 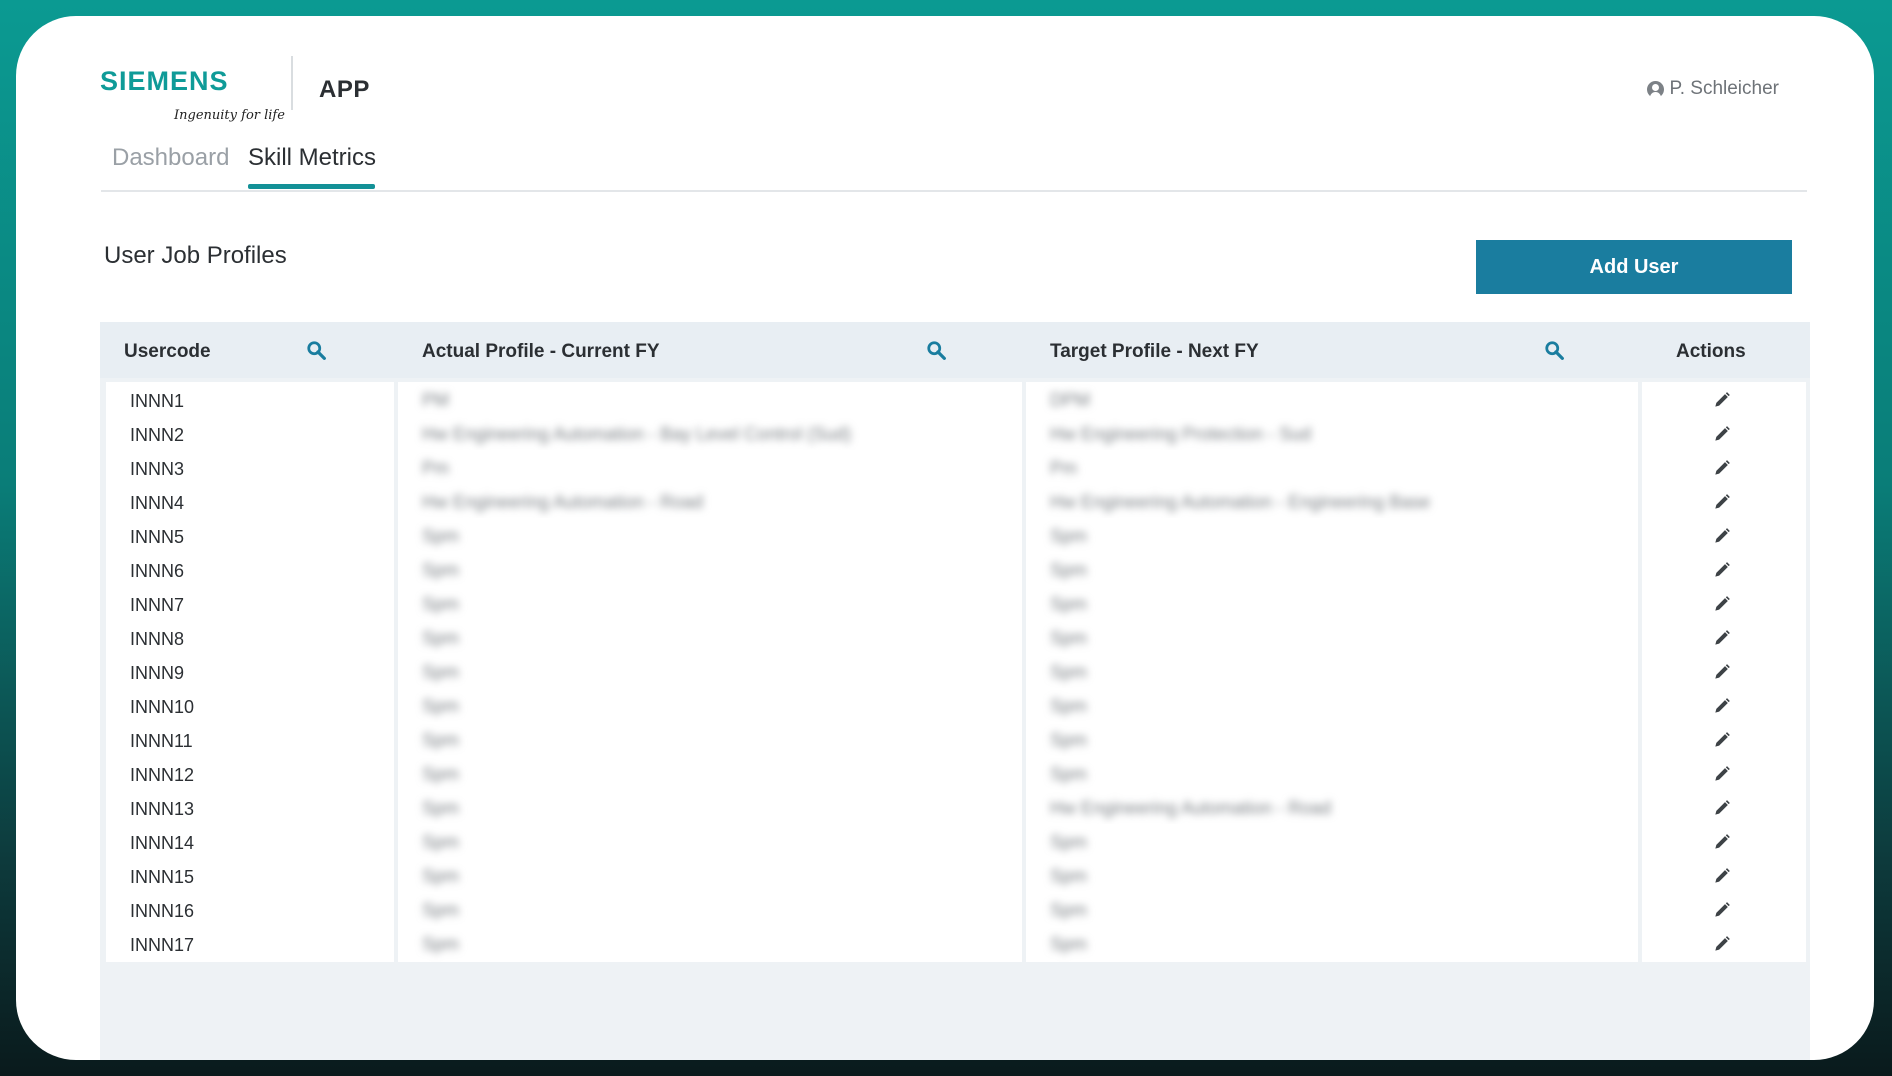 What do you see at coordinates (250, 842) in the screenshot?
I see `usercode-cell: INNN14` at bounding box center [250, 842].